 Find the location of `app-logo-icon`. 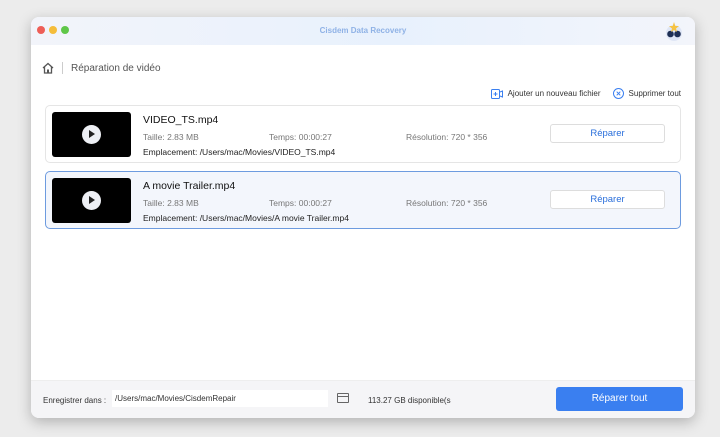

app-logo-icon is located at coordinates (674, 31).